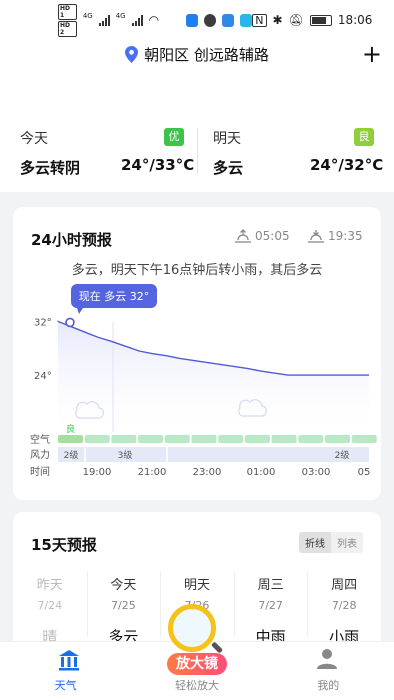  Describe the element at coordinates (80, 311) in the screenshot. I see `now-bubble-tail` at that location.